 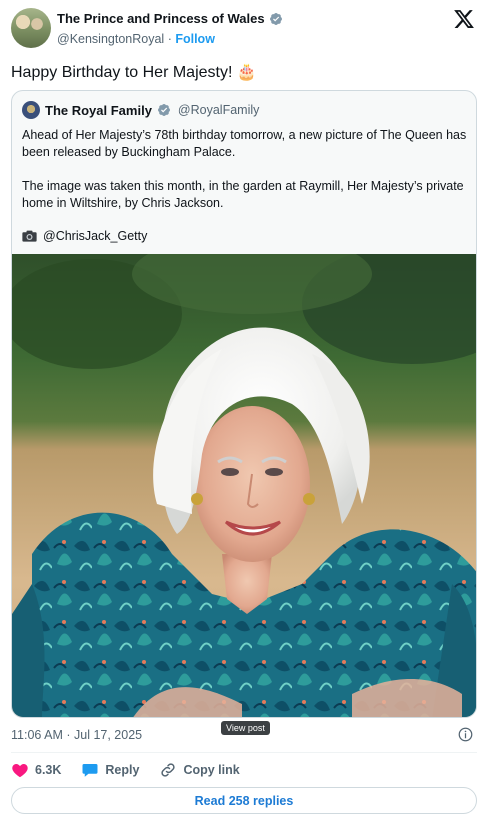 I want to click on quoted-author-avatar, so click(x=31, y=110).